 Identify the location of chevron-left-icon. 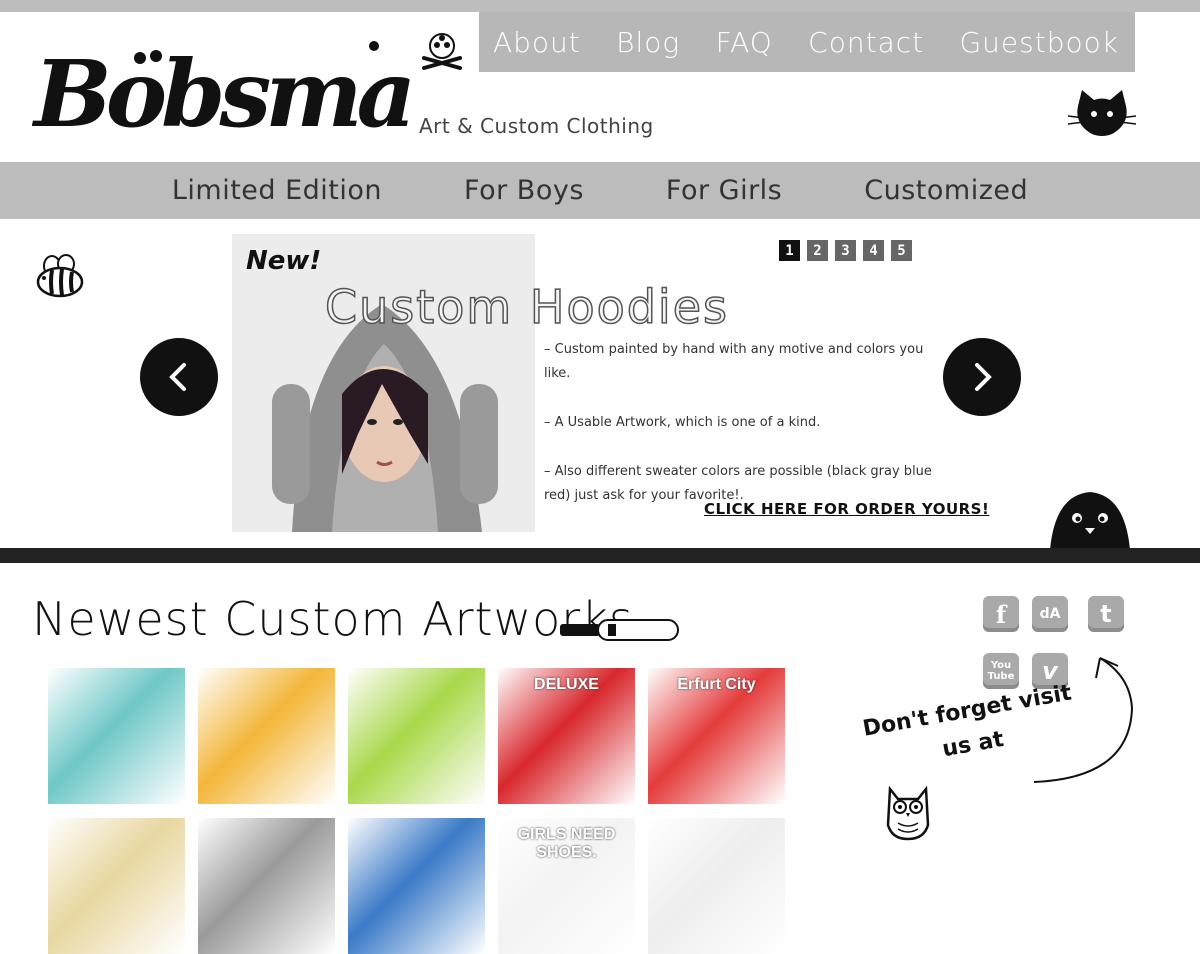
(177, 377).